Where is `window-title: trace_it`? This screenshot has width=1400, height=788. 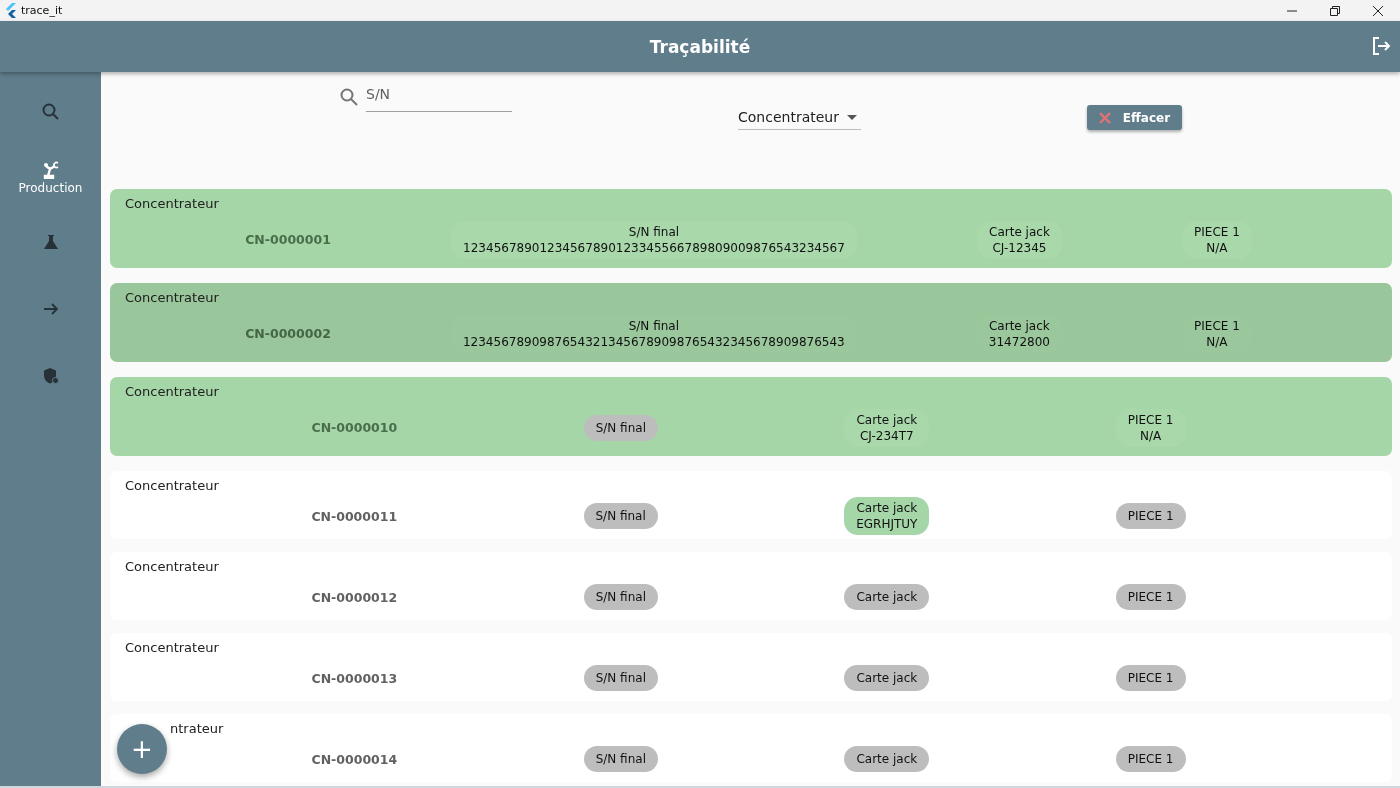 window-title: trace_it is located at coordinates (42, 10).